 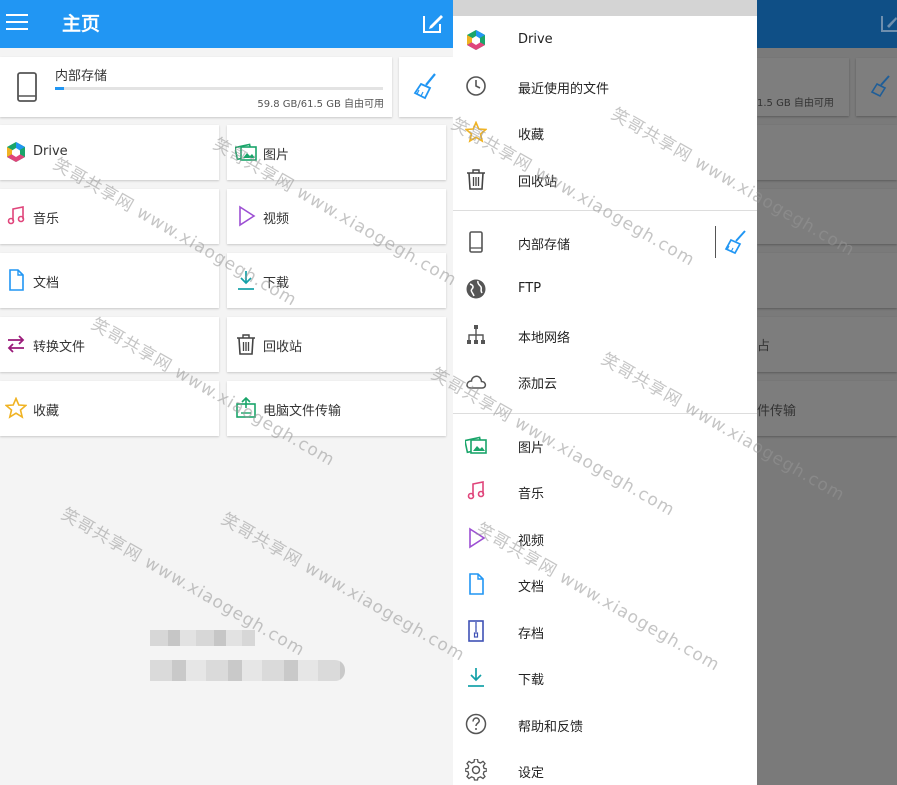 I want to click on tile-images: 图片, so click(x=336, y=152).